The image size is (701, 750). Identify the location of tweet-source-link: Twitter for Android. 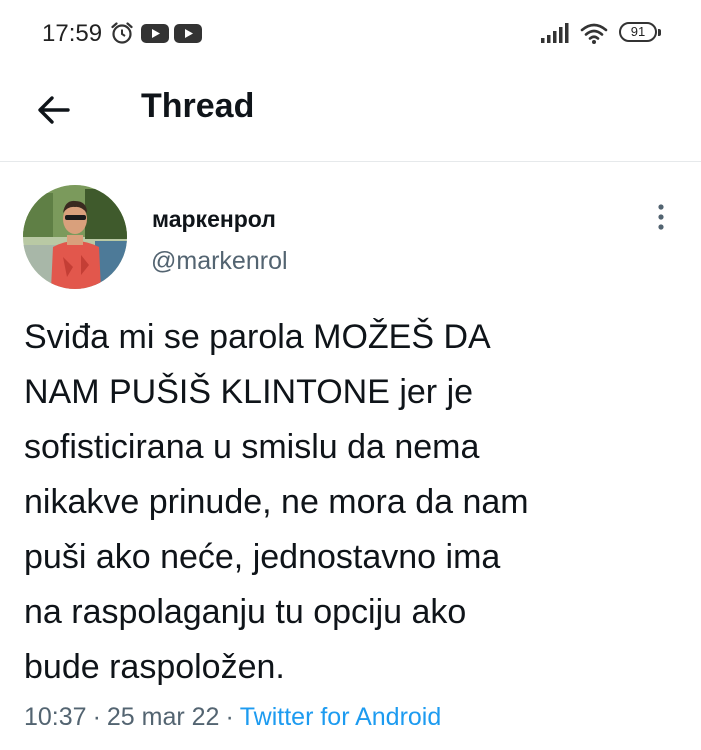
(340, 717).